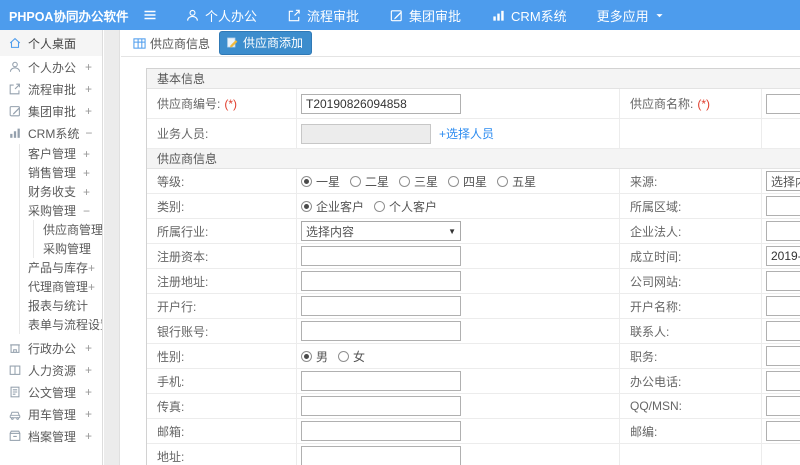 The image size is (800, 465). What do you see at coordinates (332, 206) in the screenshot?
I see `category-option-company: 企业客户` at bounding box center [332, 206].